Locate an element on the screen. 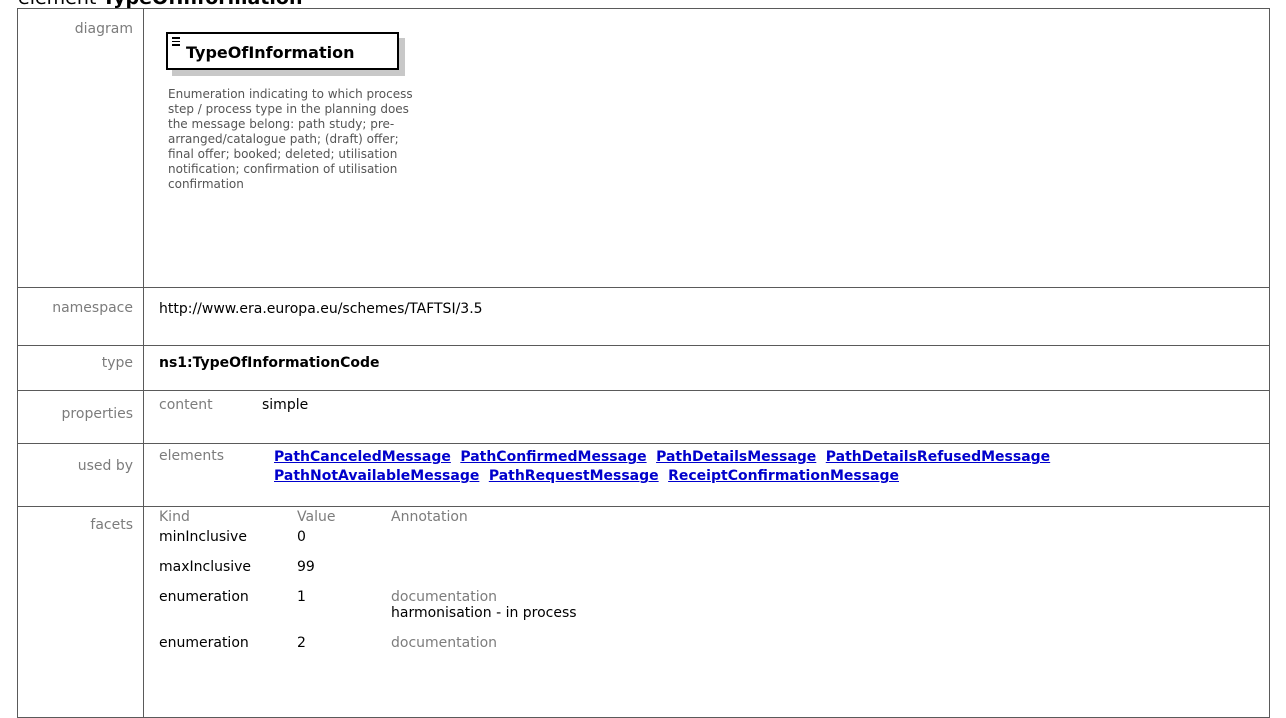  facet-row: minInclusive 0 is located at coordinates (525, 544).